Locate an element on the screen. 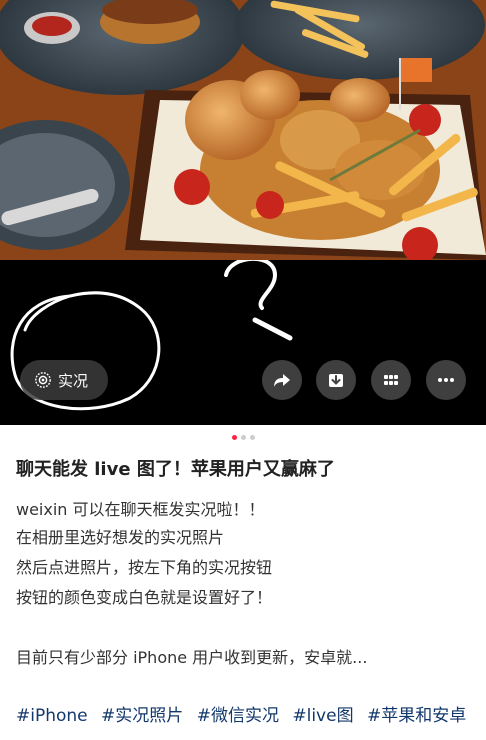 This screenshot has height=740, width=486. grid-button is located at coordinates (391, 380).